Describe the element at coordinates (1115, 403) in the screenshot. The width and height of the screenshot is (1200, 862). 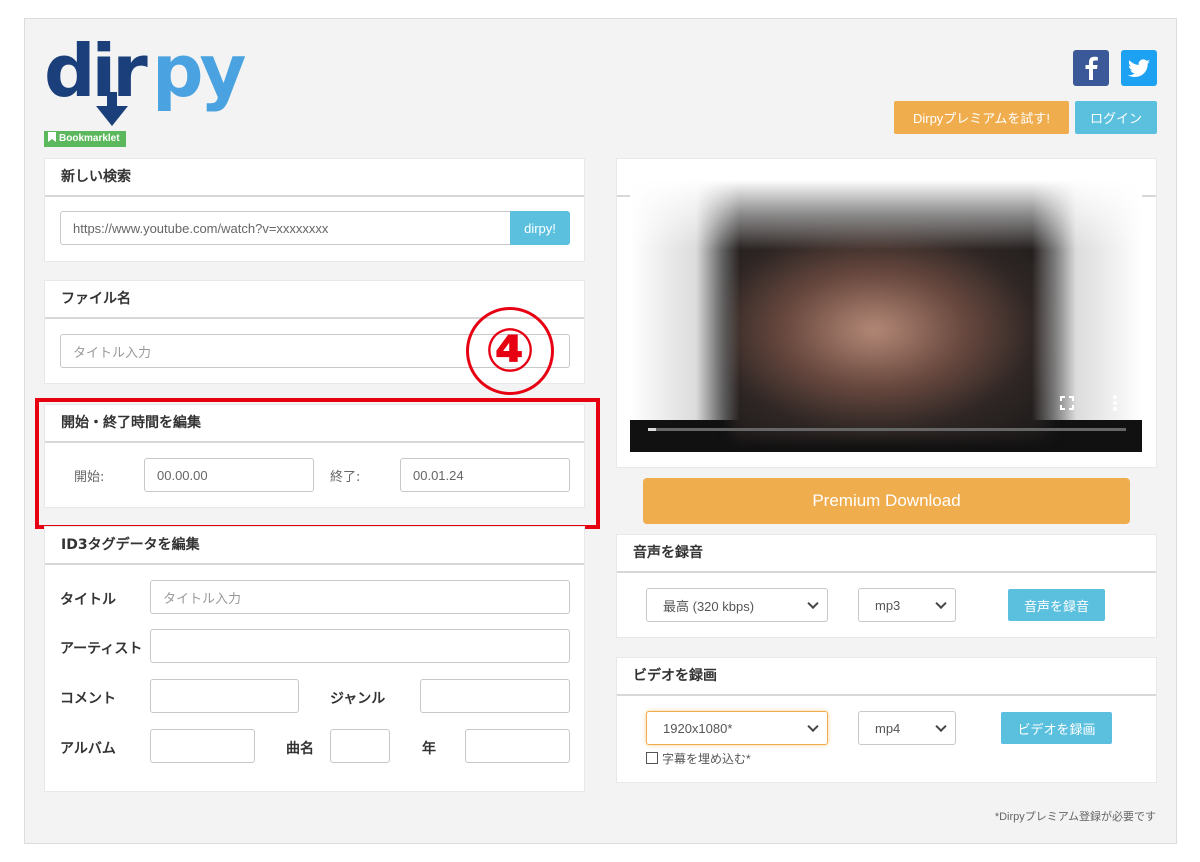
I see `more-options-icon` at that location.